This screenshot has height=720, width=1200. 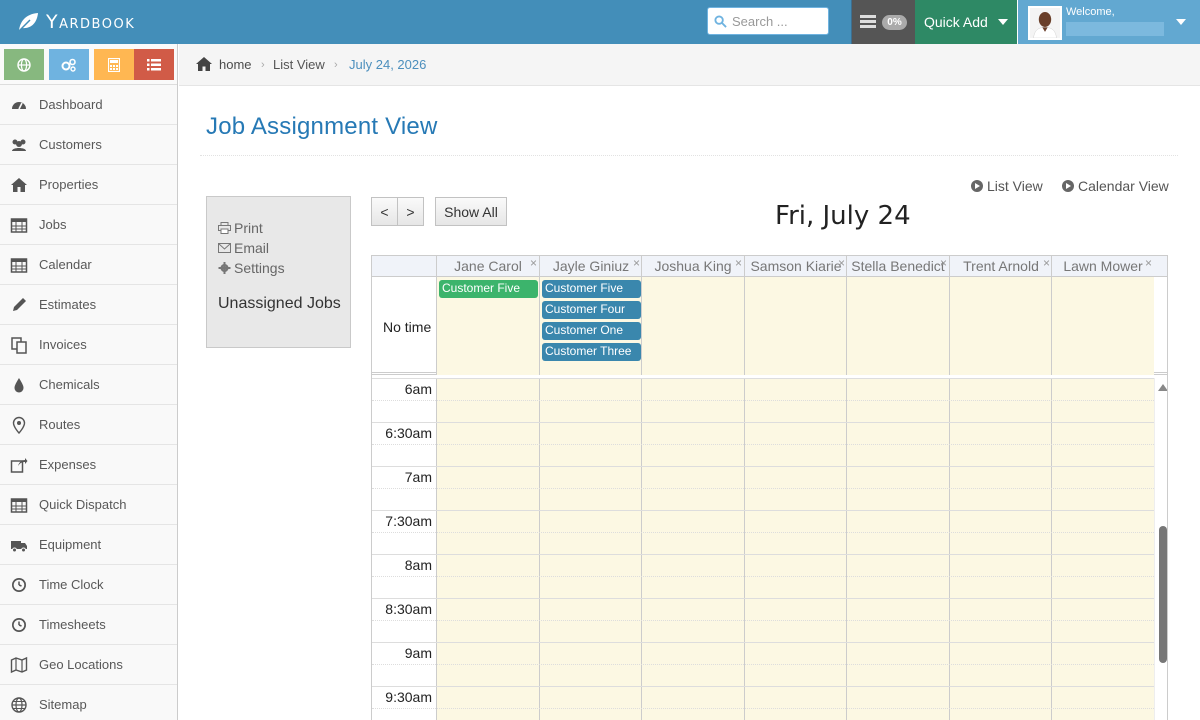 What do you see at coordinates (19, 385) in the screenshot?
I see `droplet-icon` at bounding box center [19, 385].